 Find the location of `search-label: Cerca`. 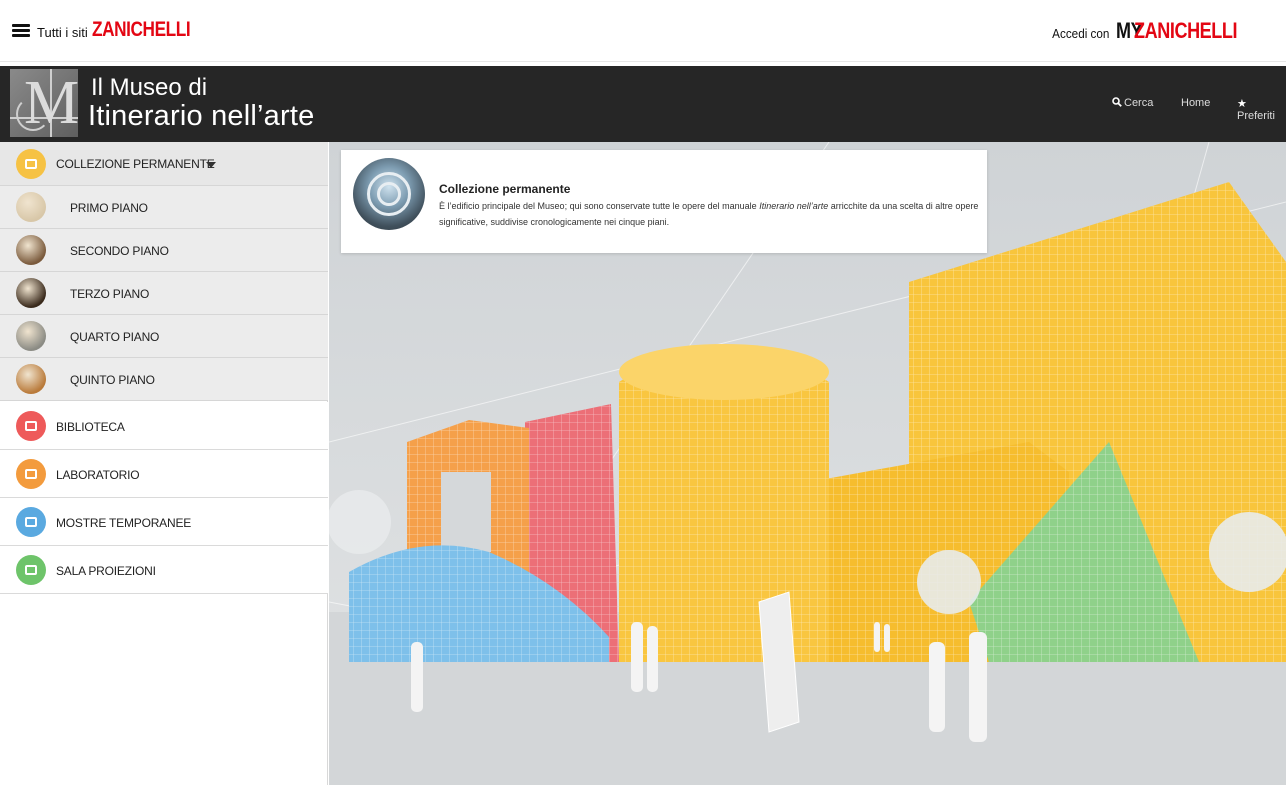

search-label: Cerca is located at coordinates (1139, 103).